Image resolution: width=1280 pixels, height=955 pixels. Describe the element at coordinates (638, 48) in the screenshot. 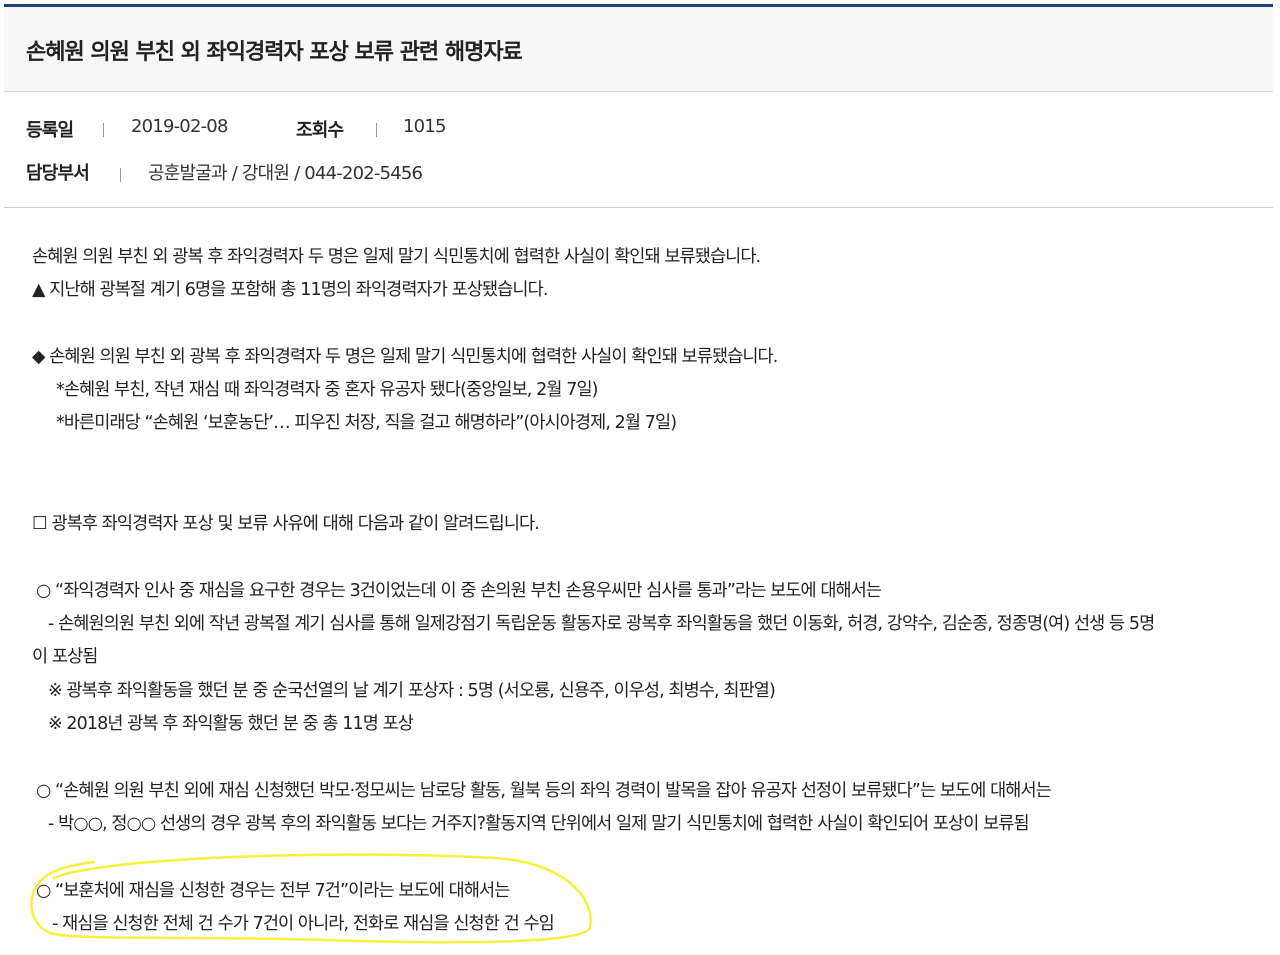

I see `title-bar: 손혜원 의원 부친 외 좌익경력자 포상 보류 관련 해명자료` at that location.